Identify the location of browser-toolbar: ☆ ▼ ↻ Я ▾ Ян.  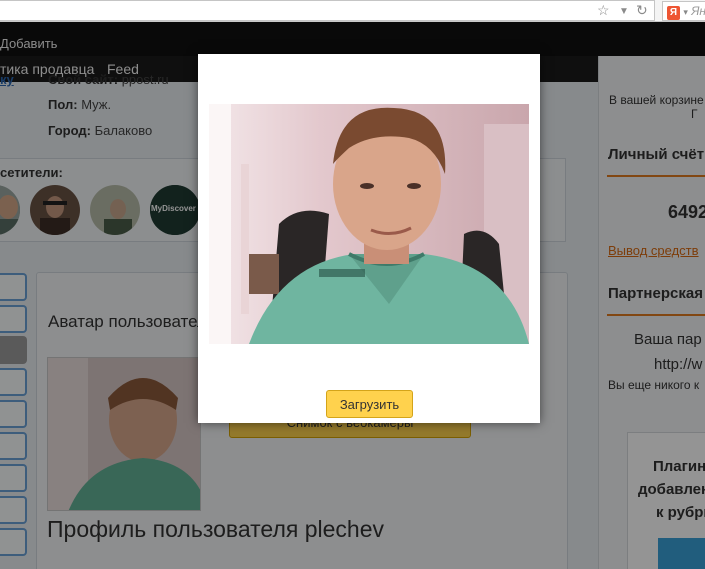
(352, 11).